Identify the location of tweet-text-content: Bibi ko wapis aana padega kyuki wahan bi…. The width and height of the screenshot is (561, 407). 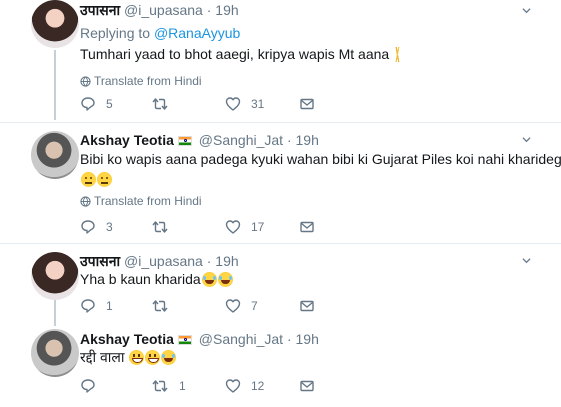
(320, 159).